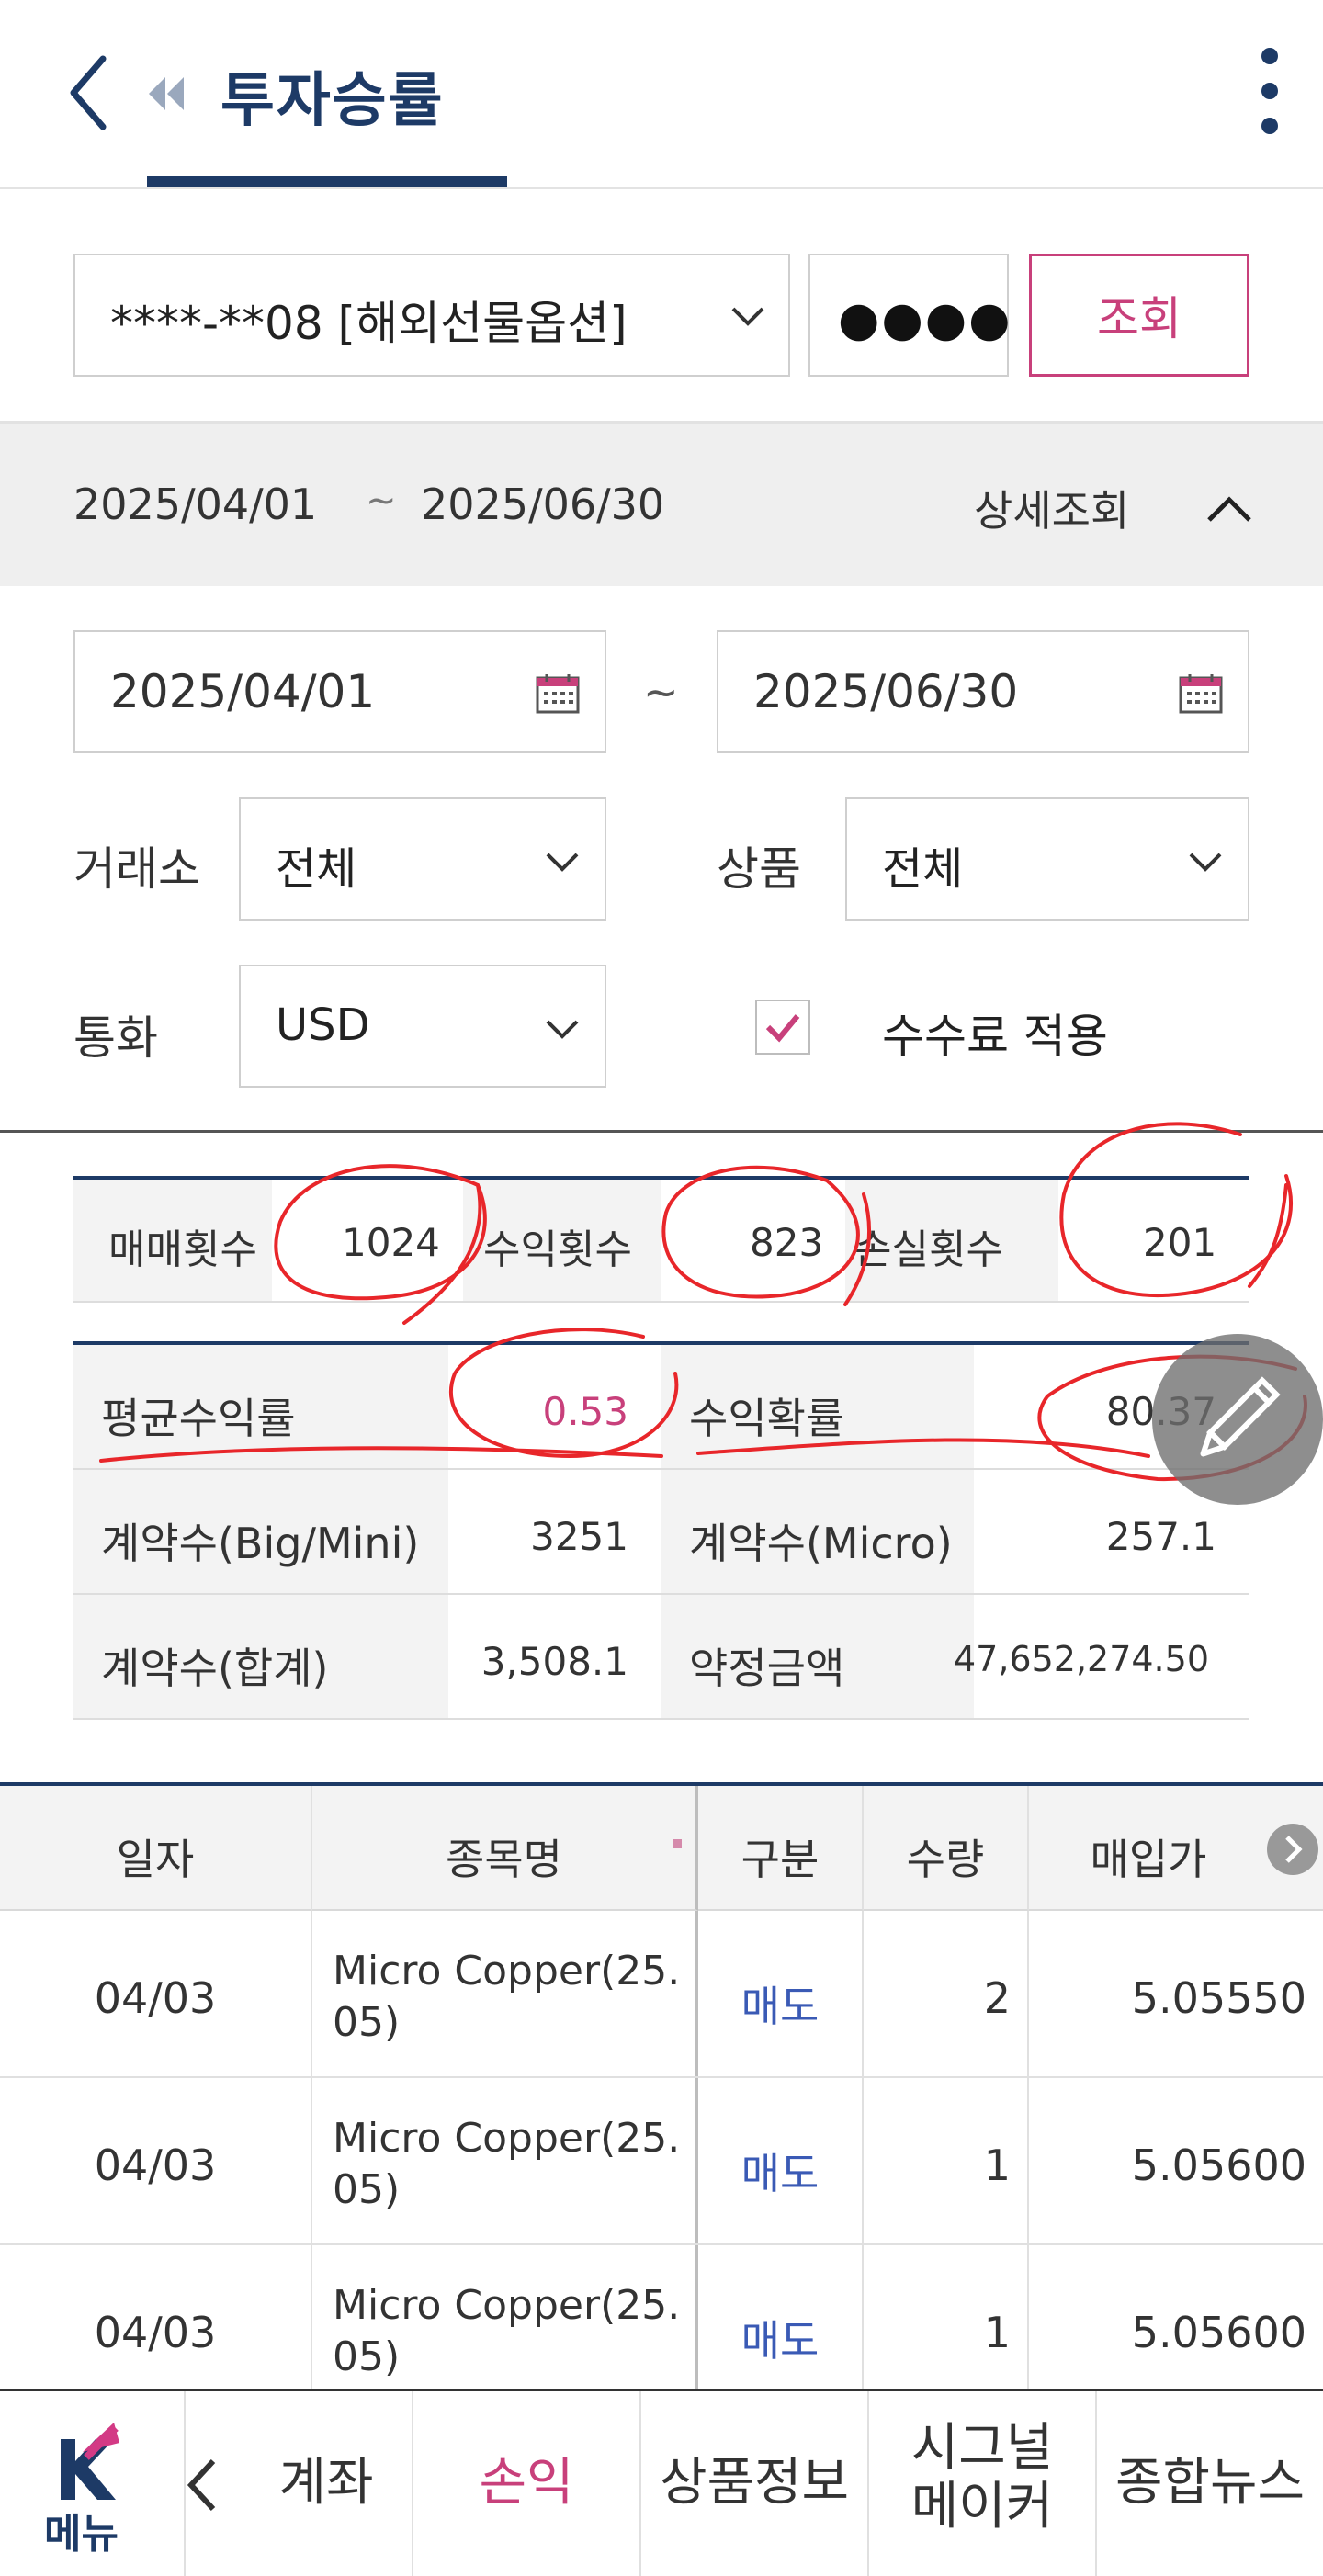 The height and width of the screenshot is (2576, 1323). What do you see at coordinates (886, 691) in the screenshot?
I see `end-date-value: 2025/06/30` at bounding box center [886, 691].